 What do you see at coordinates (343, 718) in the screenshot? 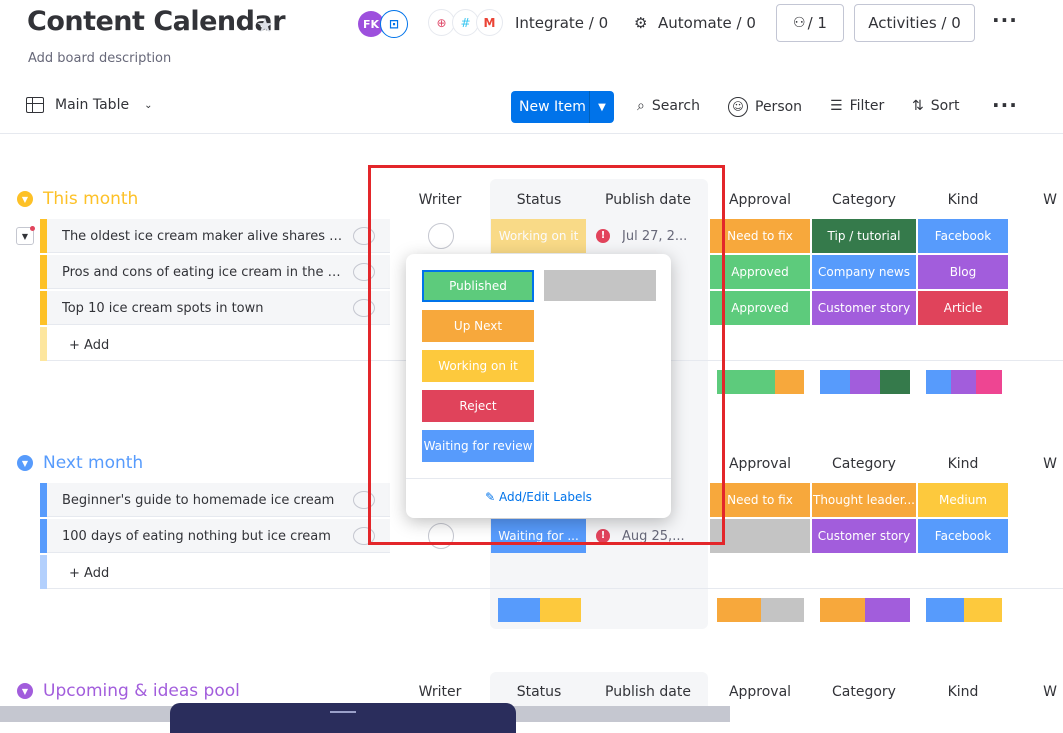
I see `bottom-panel-handle` at bounding box center [343, 718].